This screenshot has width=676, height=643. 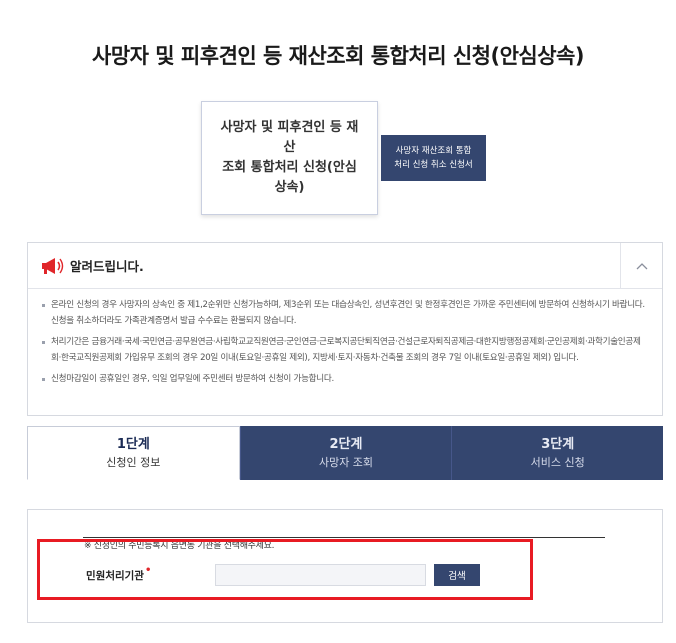 What do you see at coordinates (133, 453) in the screenshot?
I see `step-tab-1: 1단계 신청인 정보` at bounding box center [133, 453].